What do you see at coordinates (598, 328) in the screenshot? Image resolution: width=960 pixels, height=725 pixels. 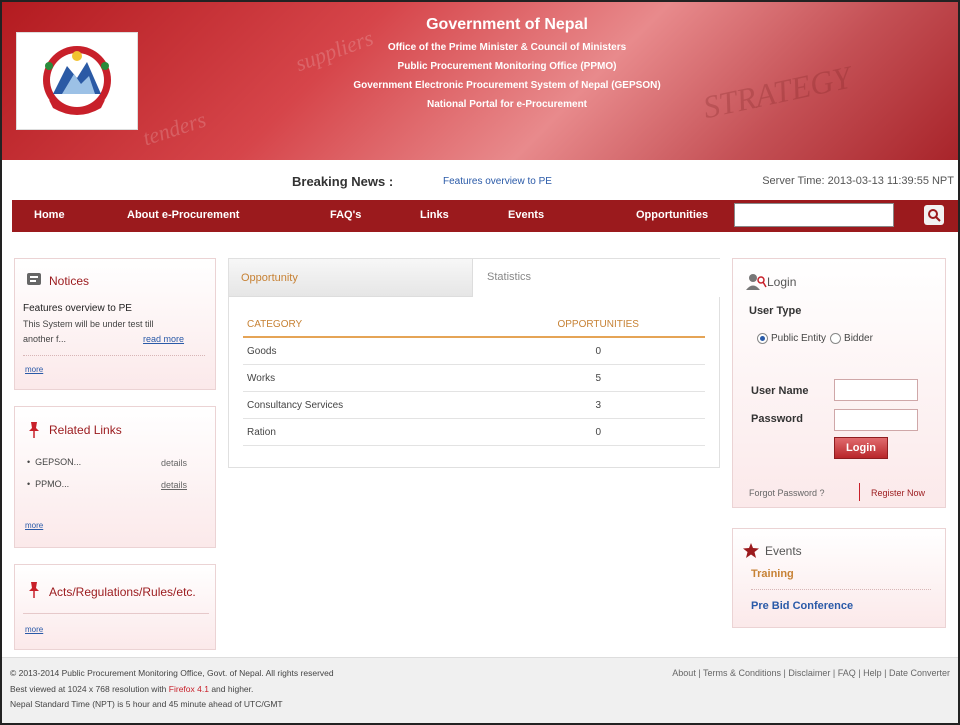 I see `column-header-opportunities: OPPORTUNITIES` at bounding box center [598, 328].